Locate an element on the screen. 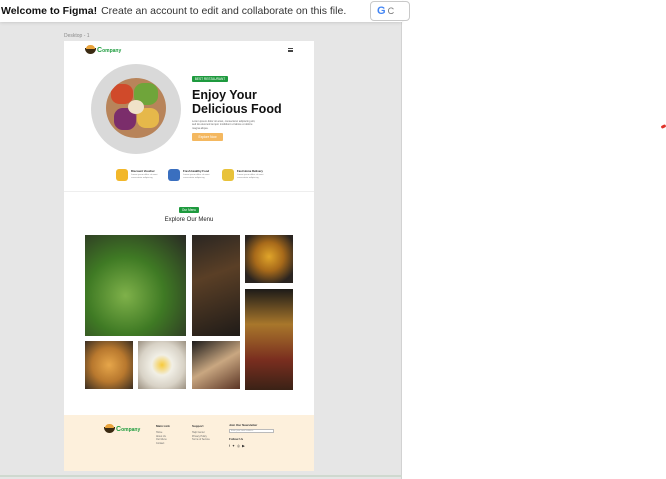 Image resolution: width=666 pixels, height=479 pixels. menu-badge: Our Menu is located at coordinates (189, 210).